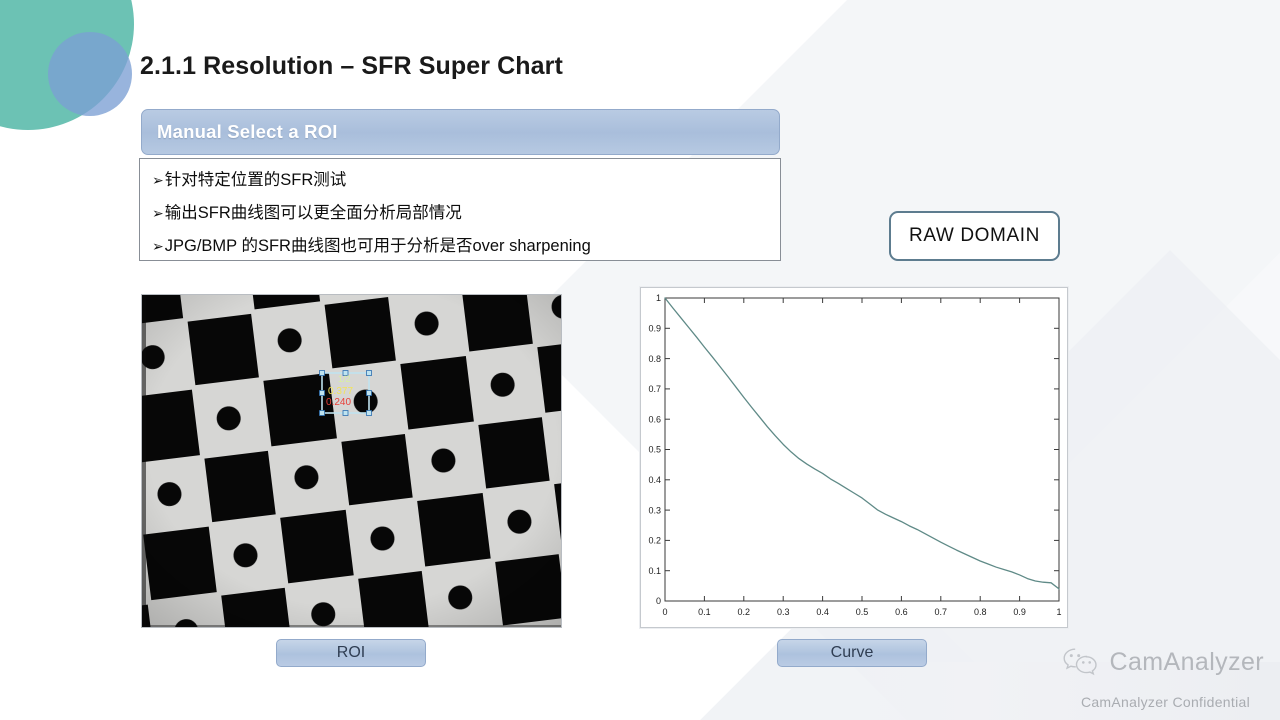 Image resolution: width=1280 pixels, height=720 pixels. What do you see at coordinates (377, 246) in the screenshot?
I see `bullet-text: JPG/BMP 的SFR曲线图也可用于分析是否over sharpening` at bounding box center [377, 246].